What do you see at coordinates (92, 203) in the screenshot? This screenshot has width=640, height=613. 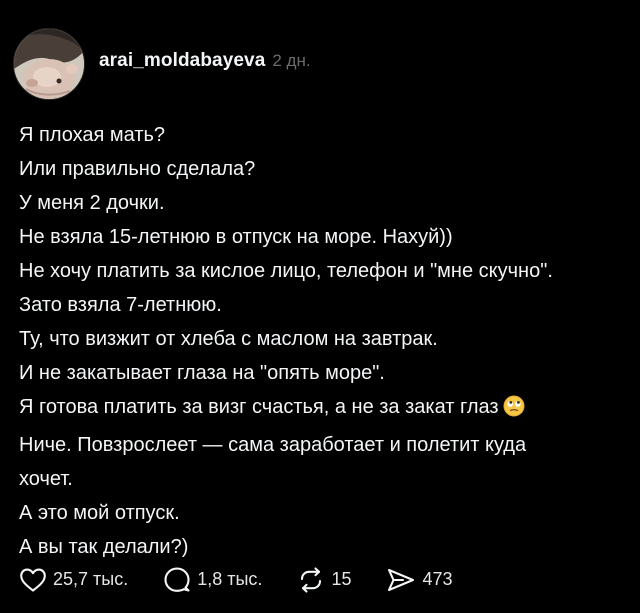 I see `post-line: У меня 2 дочки.` at bounding box center [92, 203].